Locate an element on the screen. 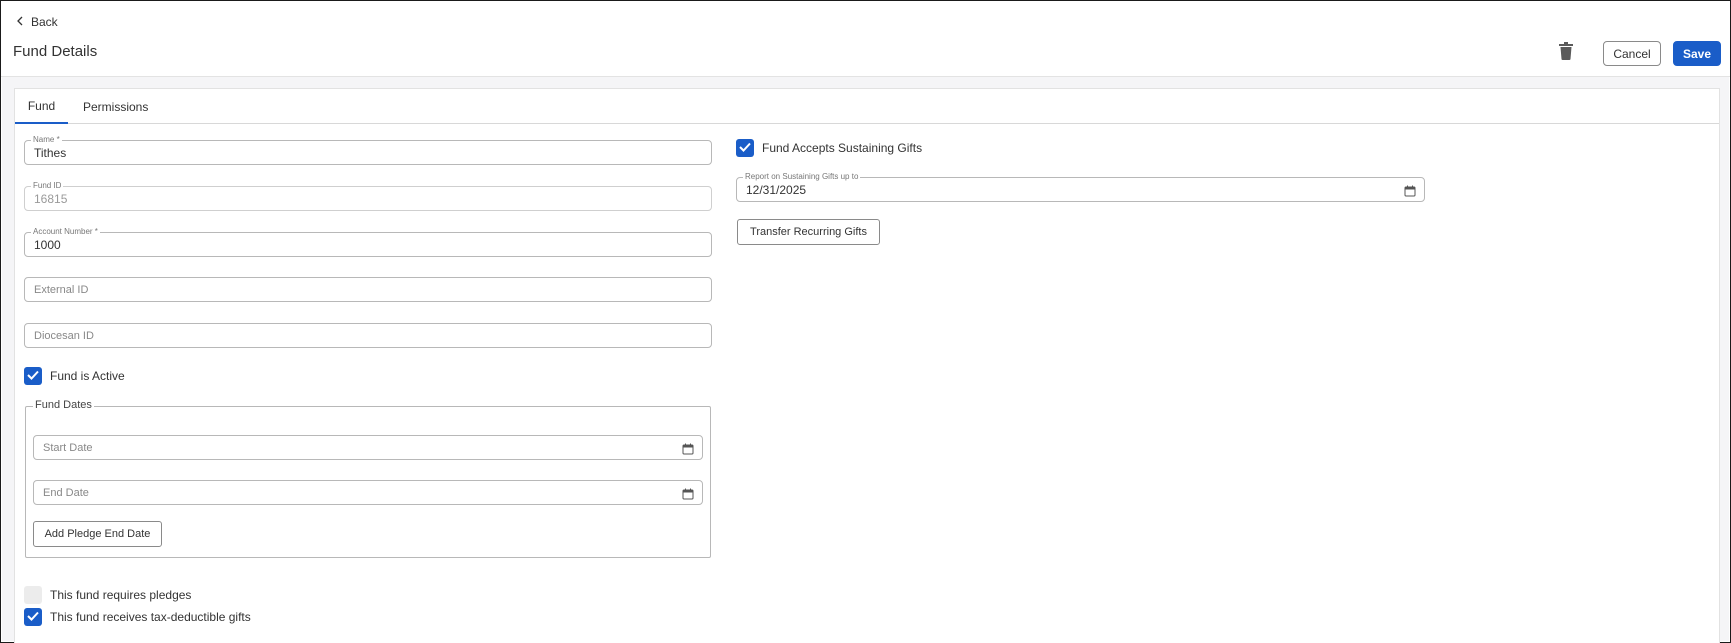 This screenshot has height=643, width=1731. fund-dates-legend: Fund Dates is located at coordinates (63, 405).